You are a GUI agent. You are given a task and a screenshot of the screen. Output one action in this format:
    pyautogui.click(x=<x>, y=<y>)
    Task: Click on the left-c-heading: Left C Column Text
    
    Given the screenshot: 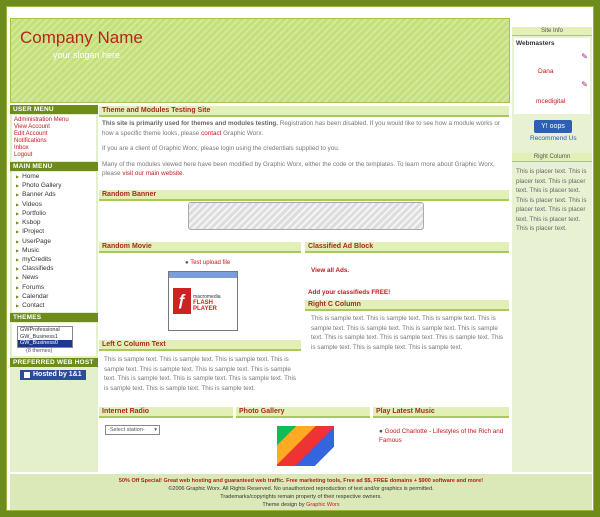 What is the action you would take?
    pyautogui.click(x=200, y=345)
    